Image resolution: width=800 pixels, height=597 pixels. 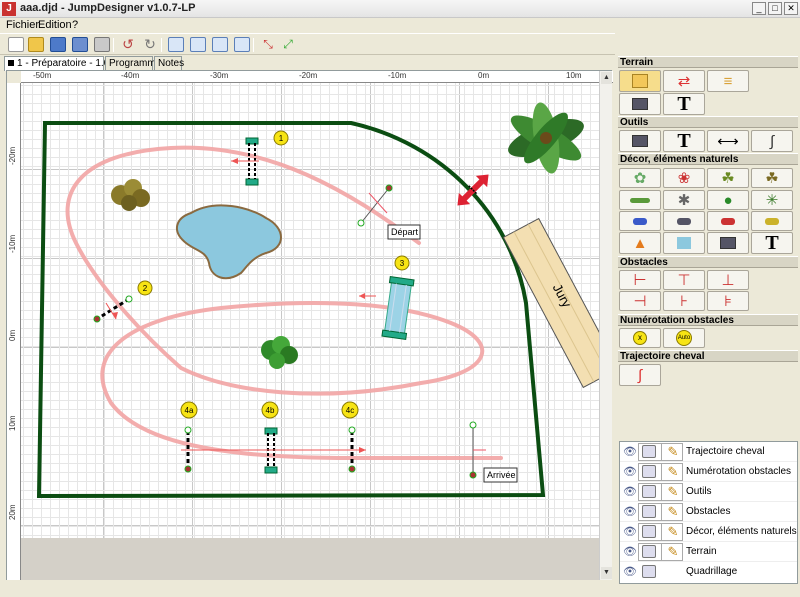 I want to click on tab-preparatoire: 1 - Préparatoire - 1.0m, so click(x=61, y=63).